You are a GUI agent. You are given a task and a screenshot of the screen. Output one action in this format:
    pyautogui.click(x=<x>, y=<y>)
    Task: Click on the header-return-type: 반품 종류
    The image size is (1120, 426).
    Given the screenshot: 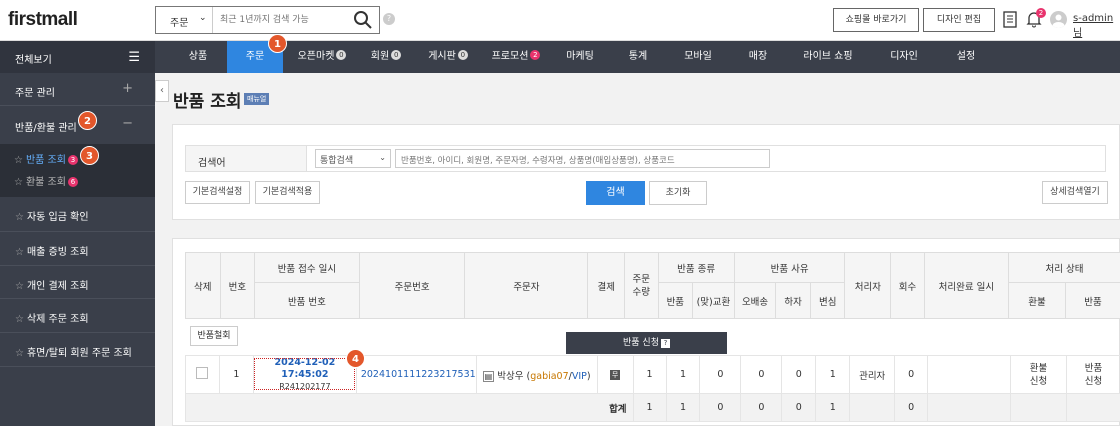 What is the action you would take?
    pyautogui.click(x=696, y=267)
    